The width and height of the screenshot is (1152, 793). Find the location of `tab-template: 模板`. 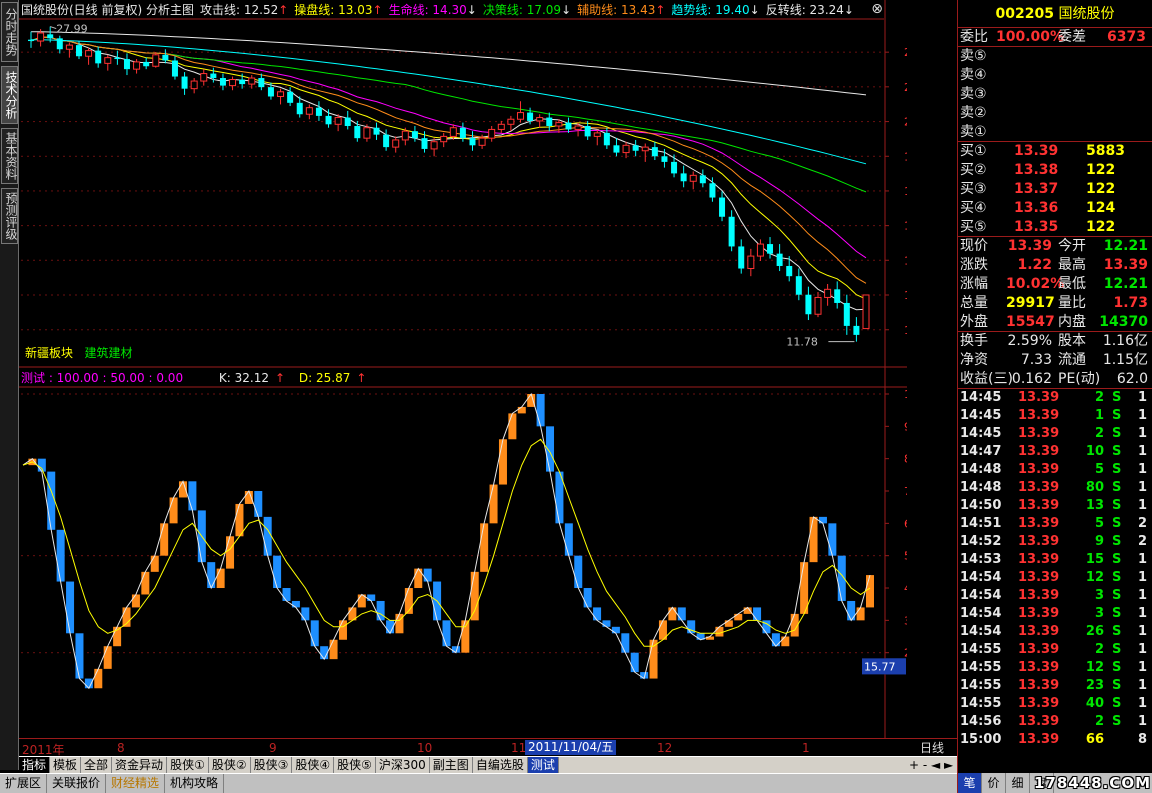

tab-template: 模板 is located at coordinates (66, 765).